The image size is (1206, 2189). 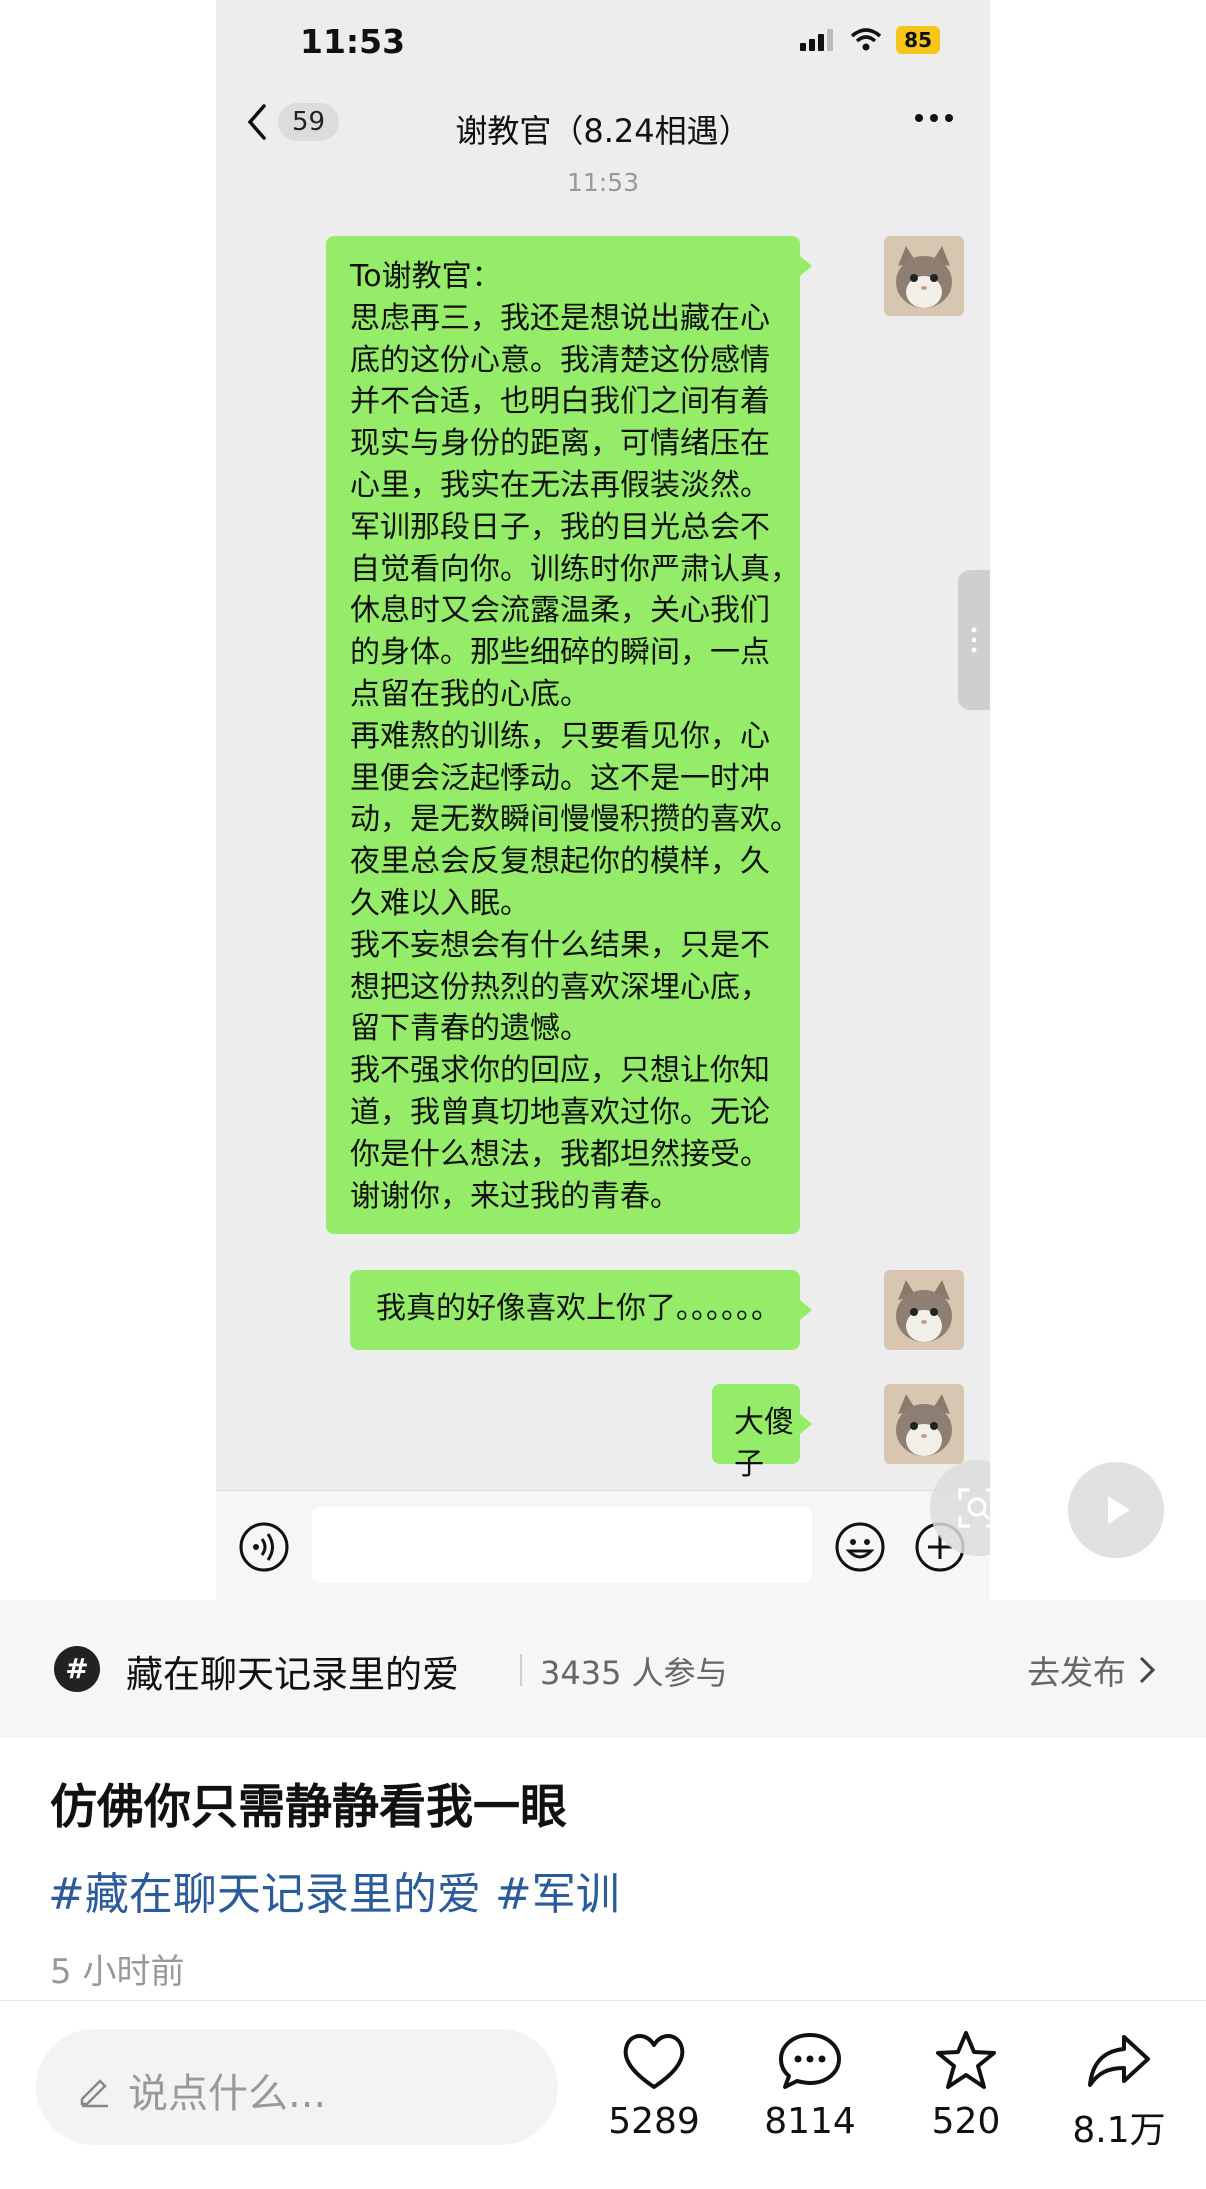 What do you see at coordinates (817, 40) in the screenshot?
I see `signal-icon` at bounding box center [817, 40].